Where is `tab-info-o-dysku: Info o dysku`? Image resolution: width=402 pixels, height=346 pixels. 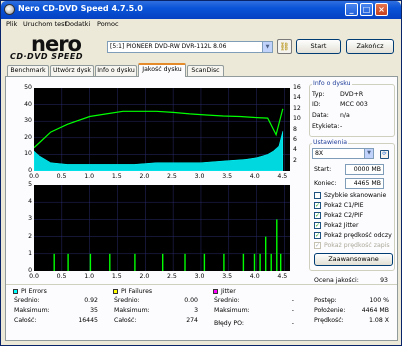 tab-info-o-dysku: Info o dysku is located at coordinates (116, 70).